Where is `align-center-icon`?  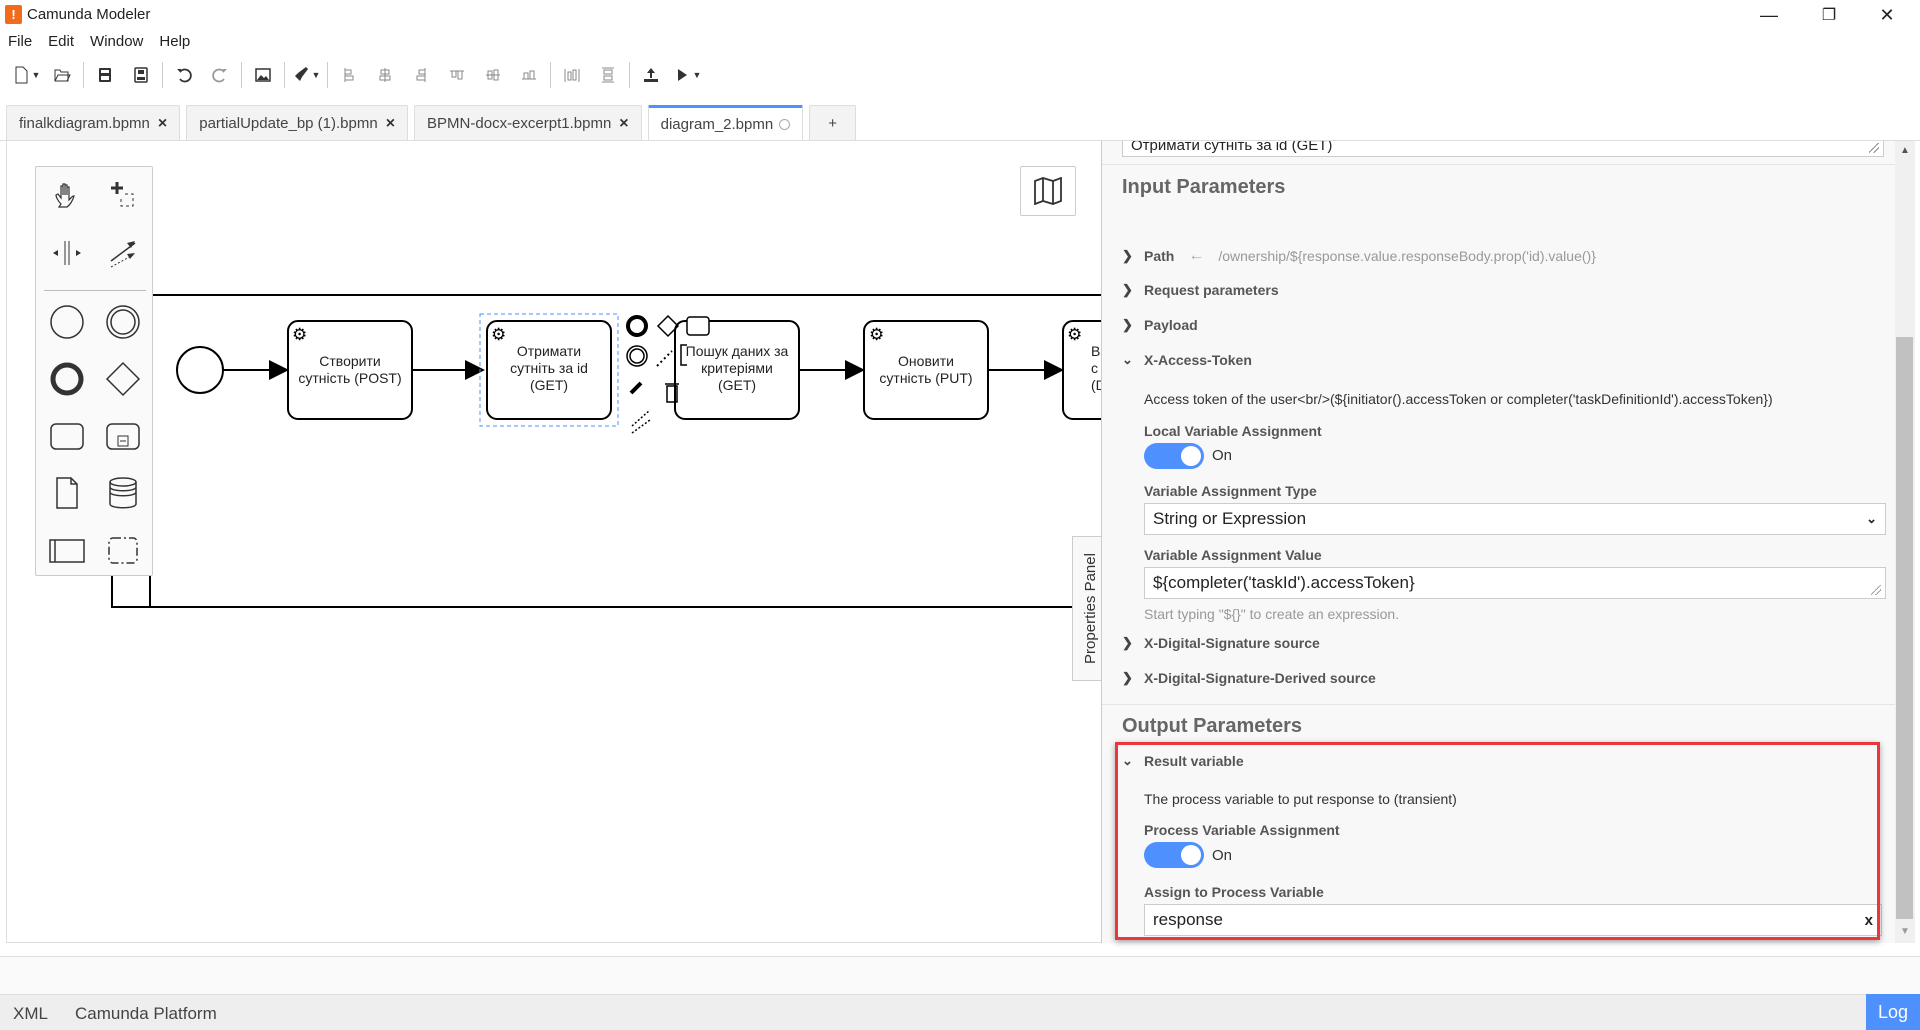 align-center-icon is located at coordinates (385, 75).